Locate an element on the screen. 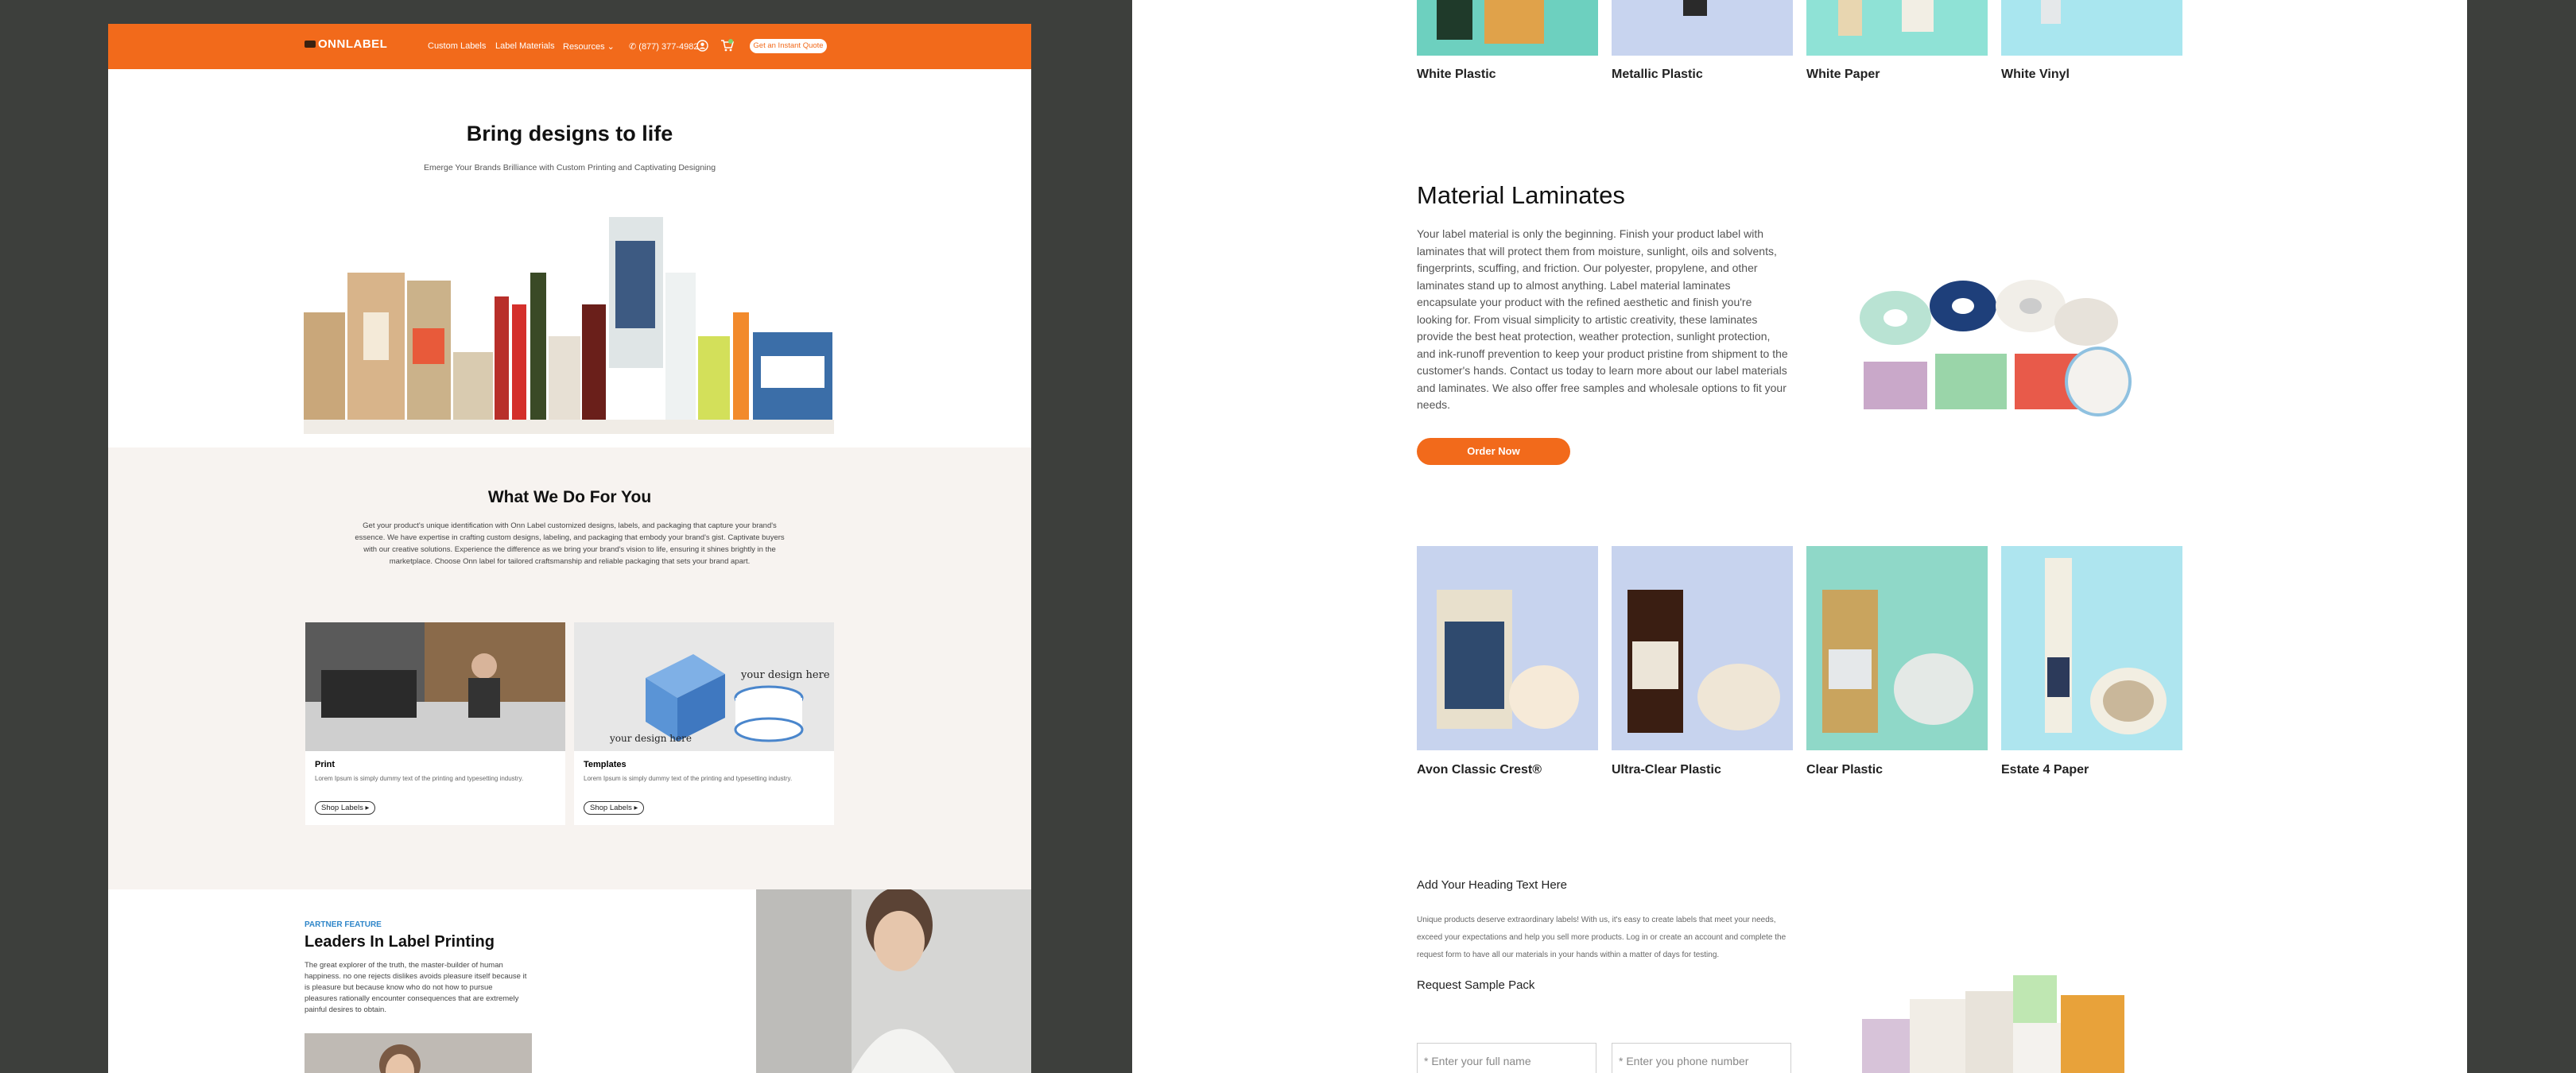 This screenshot has width=2576, height=1073. metallic-plastic-image is located at coordinates (1702, 28).